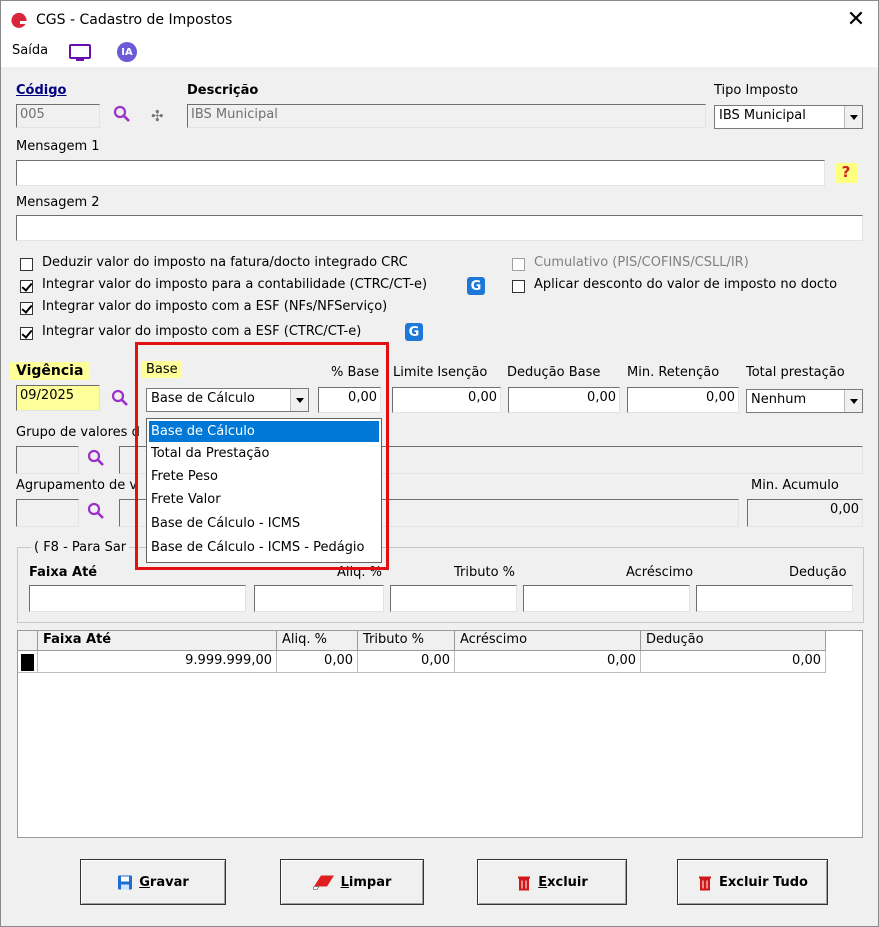  Describe the element at coordinates (406, 641) in the screenshot. I see `column-header: Tributo %` at that location.